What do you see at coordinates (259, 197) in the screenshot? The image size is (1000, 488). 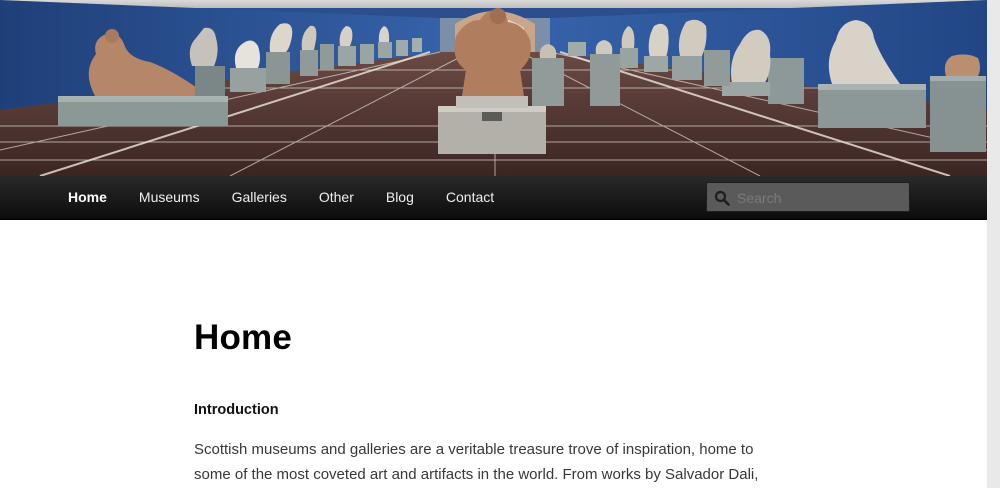 I see `nav-item-galleries: Galleries` at bounding box center [259, 197].